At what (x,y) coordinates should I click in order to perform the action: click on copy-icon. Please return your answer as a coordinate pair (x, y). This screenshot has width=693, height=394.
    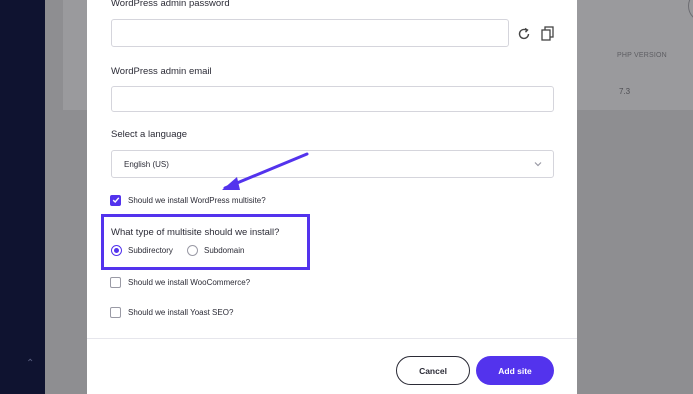
    Looking at the image, I should click on (547, 33).